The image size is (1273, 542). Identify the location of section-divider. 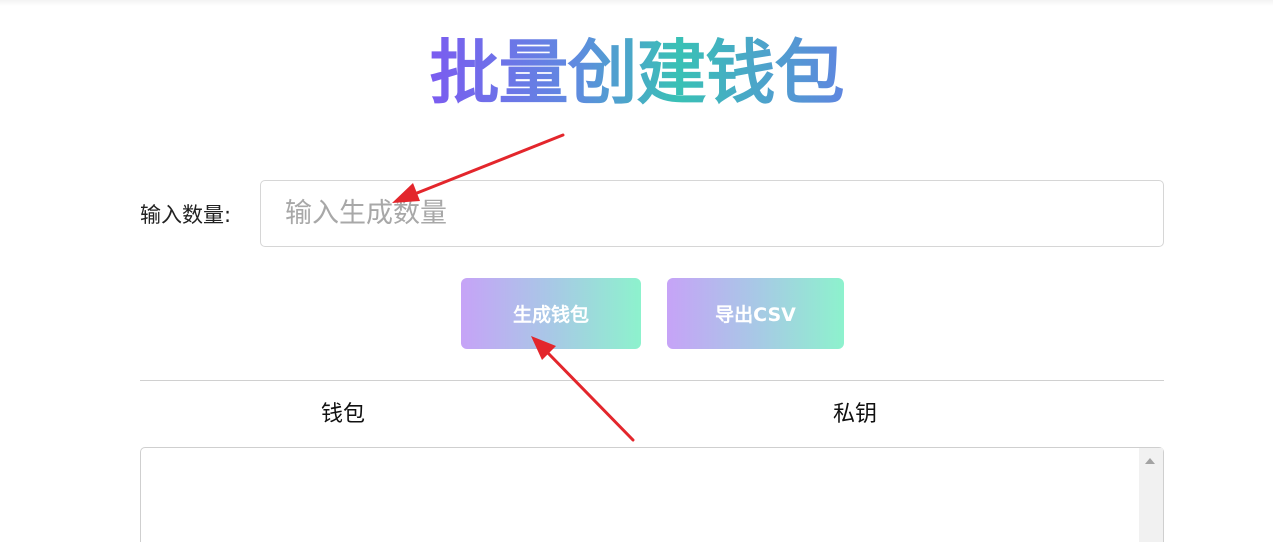
(652, 380).